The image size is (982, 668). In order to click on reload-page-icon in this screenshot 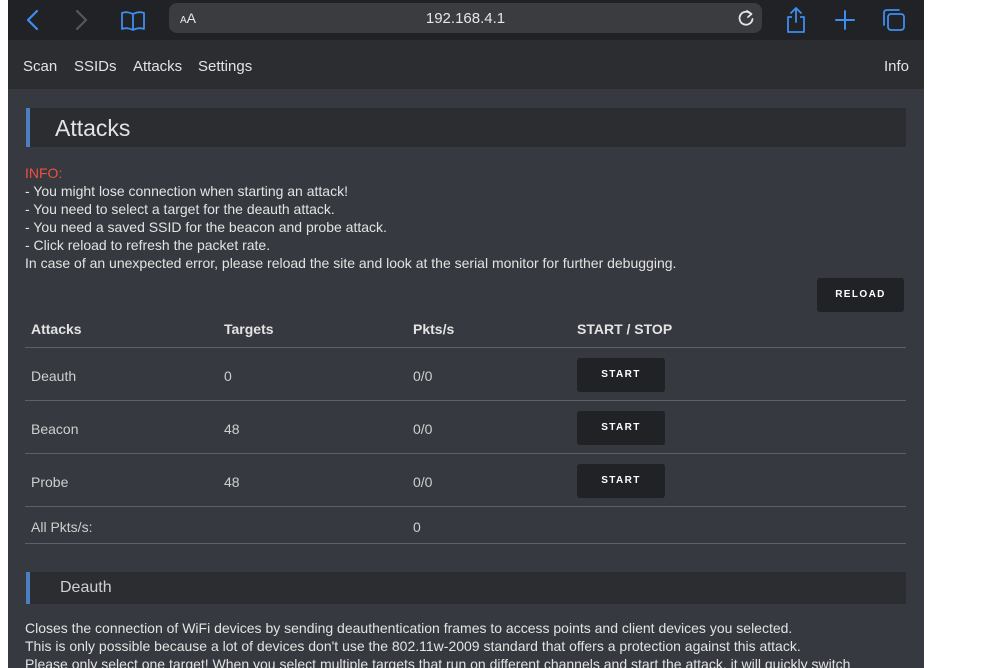, I will do `click(746, 18)`.